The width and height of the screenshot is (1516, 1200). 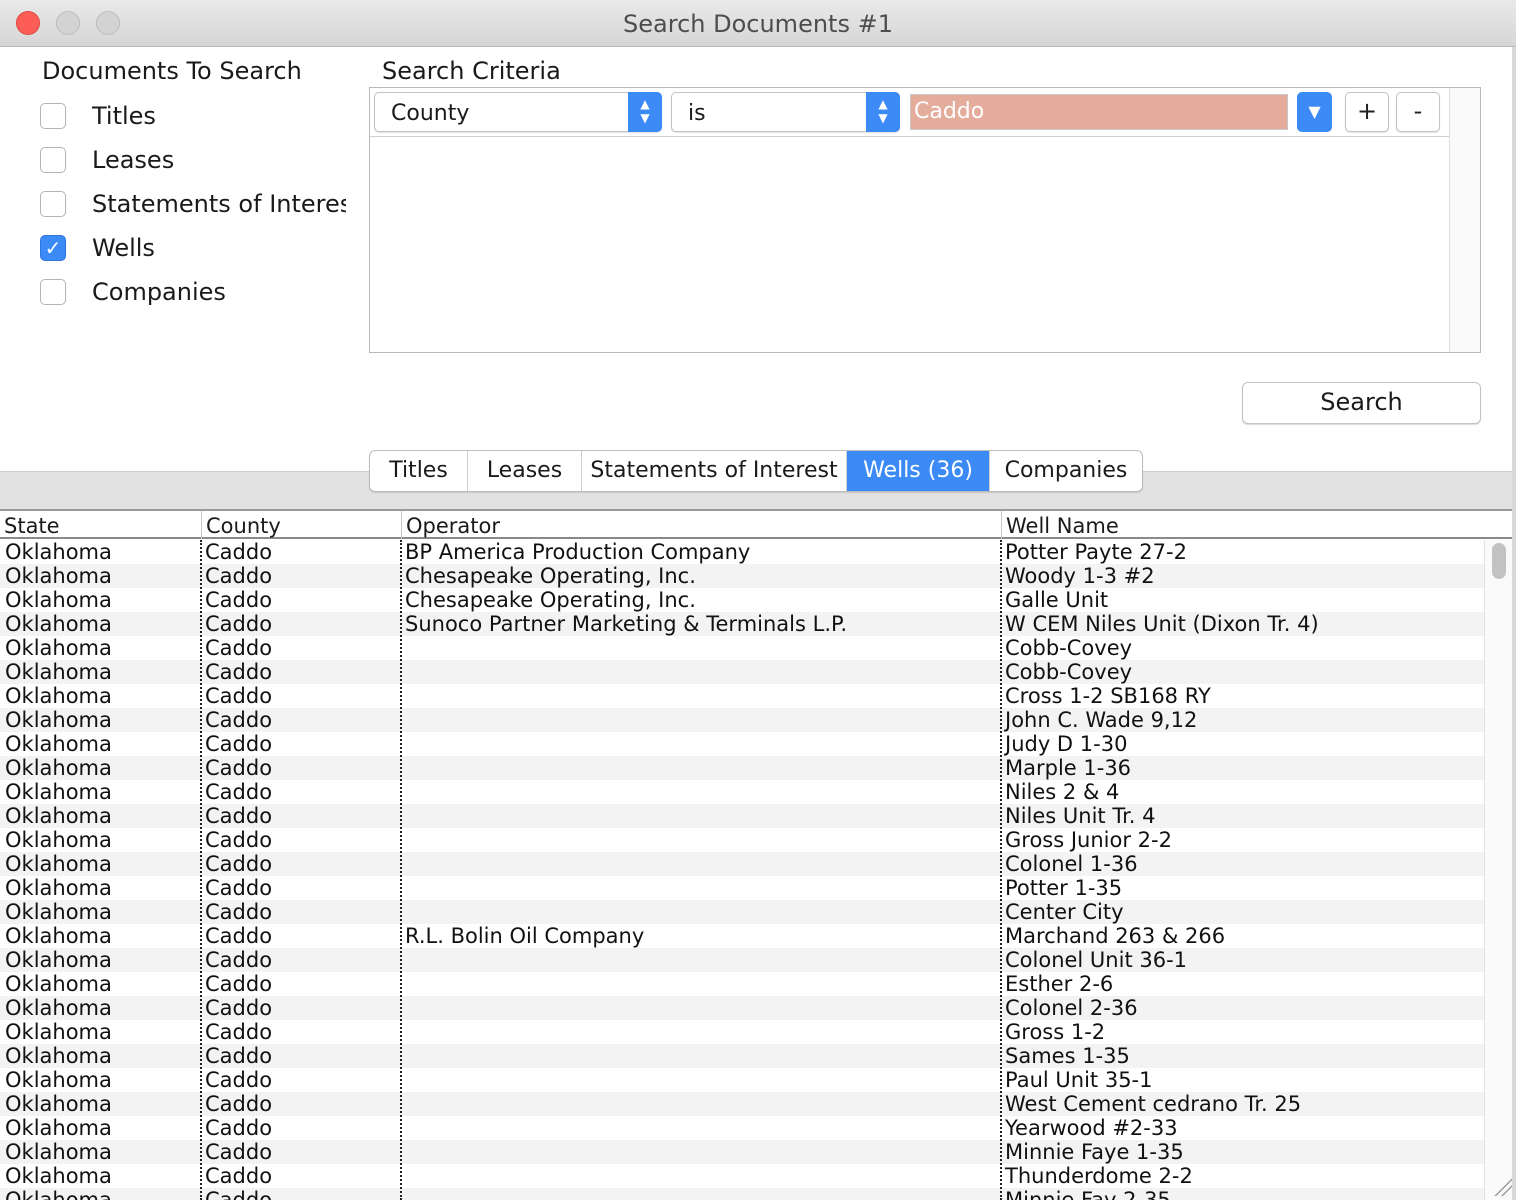 I want to click on doc-option-titles: Titles, so click(x=98, y=116).